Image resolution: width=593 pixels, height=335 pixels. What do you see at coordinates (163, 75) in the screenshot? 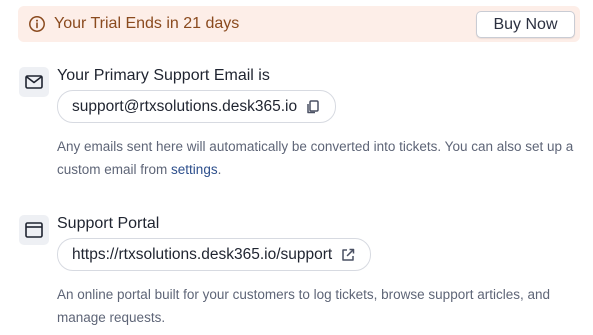
I see `email-section-title: Your Primary Support Email is` at bounding box center [163, 75].